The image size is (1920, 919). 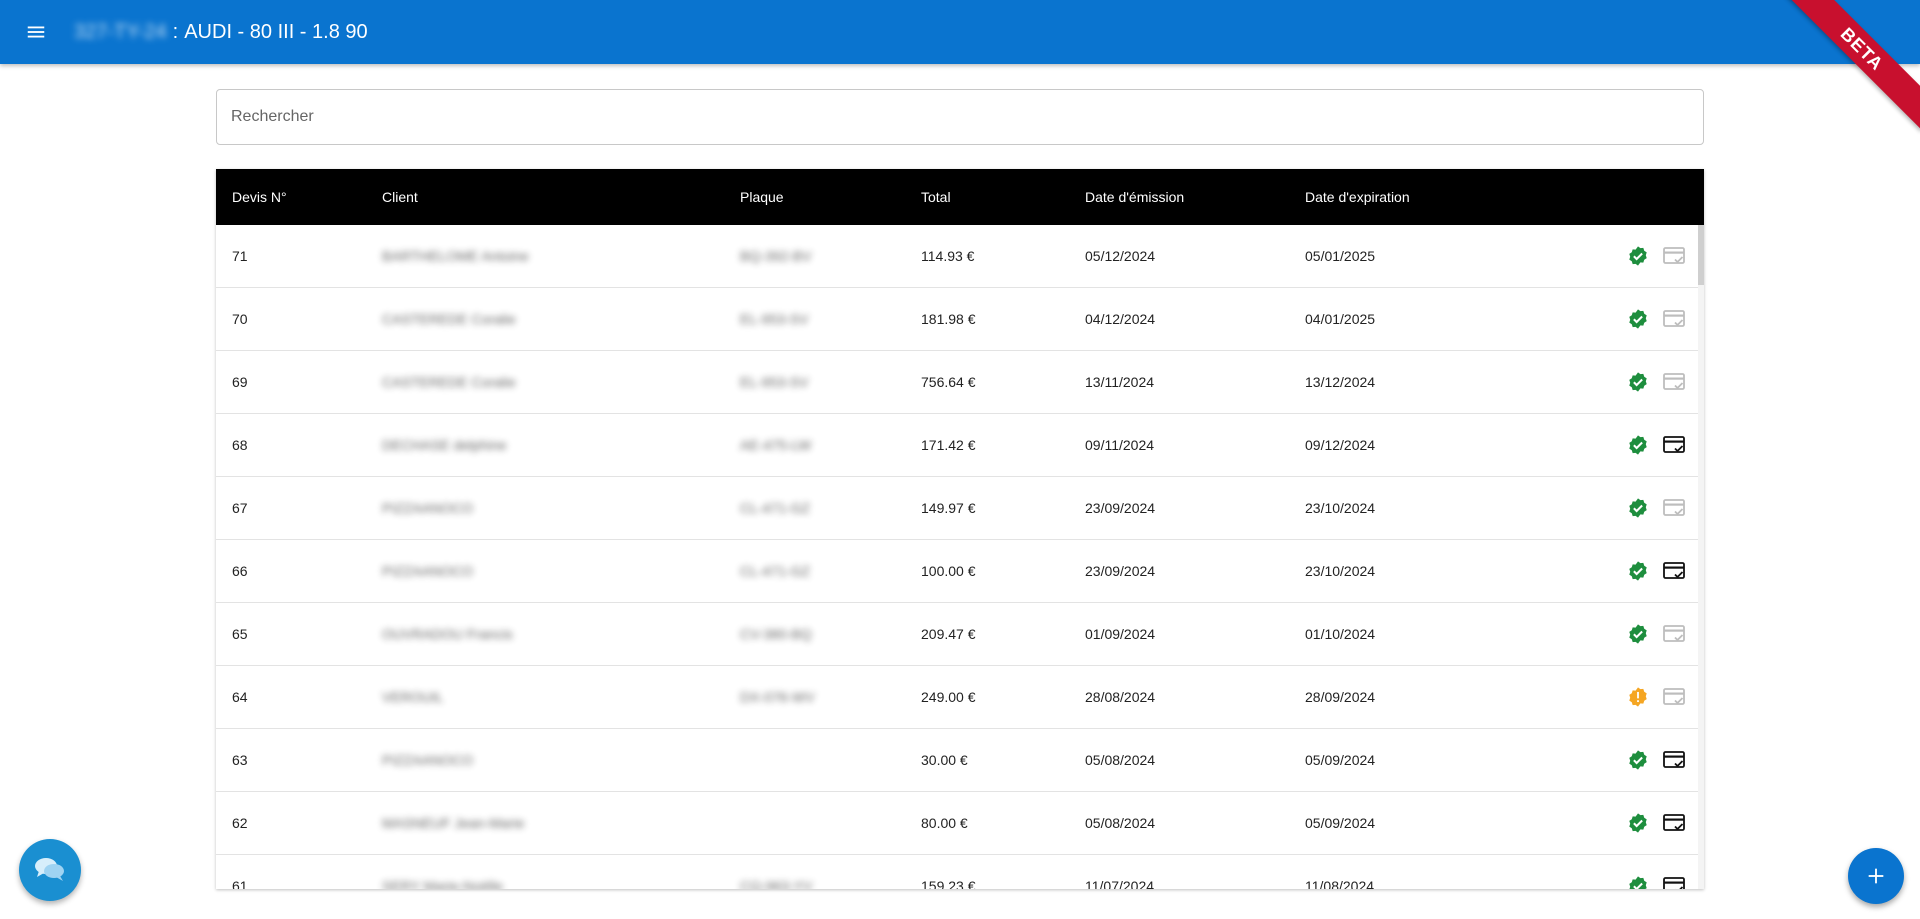 I want to click on cell-client: VEROUIL, so click(x=413, y=697).